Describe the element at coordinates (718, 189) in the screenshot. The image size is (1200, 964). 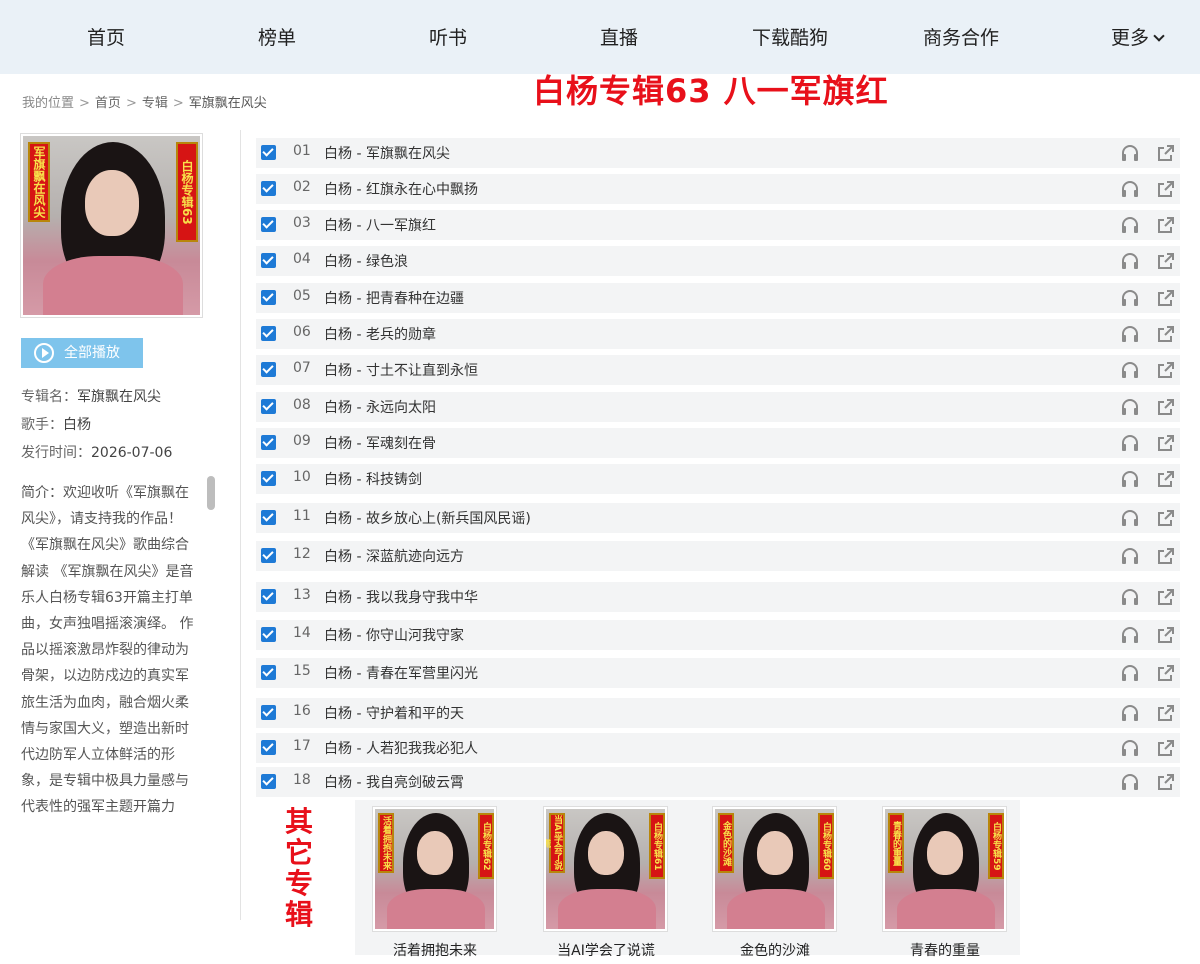
I see `track-row: 02 白杨 - 红旗永在心中飘扬` at that location.